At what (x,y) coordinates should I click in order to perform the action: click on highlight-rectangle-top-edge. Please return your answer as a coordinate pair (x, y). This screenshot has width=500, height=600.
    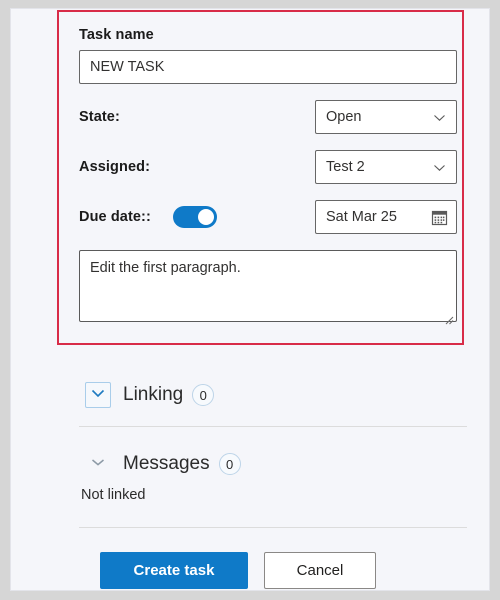
    Looking at the image, I should click on (260, 11).